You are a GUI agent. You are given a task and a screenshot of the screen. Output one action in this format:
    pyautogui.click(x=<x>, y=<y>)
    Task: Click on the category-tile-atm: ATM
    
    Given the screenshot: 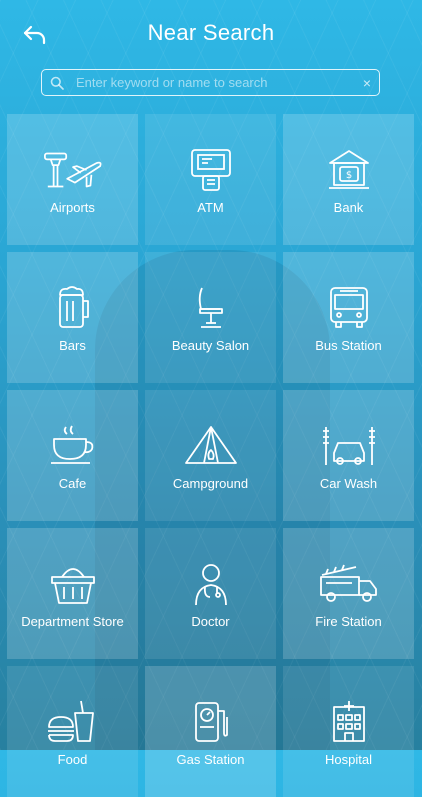 What is the action you would take?
    pyautogui.click(x=210, y=179)
    